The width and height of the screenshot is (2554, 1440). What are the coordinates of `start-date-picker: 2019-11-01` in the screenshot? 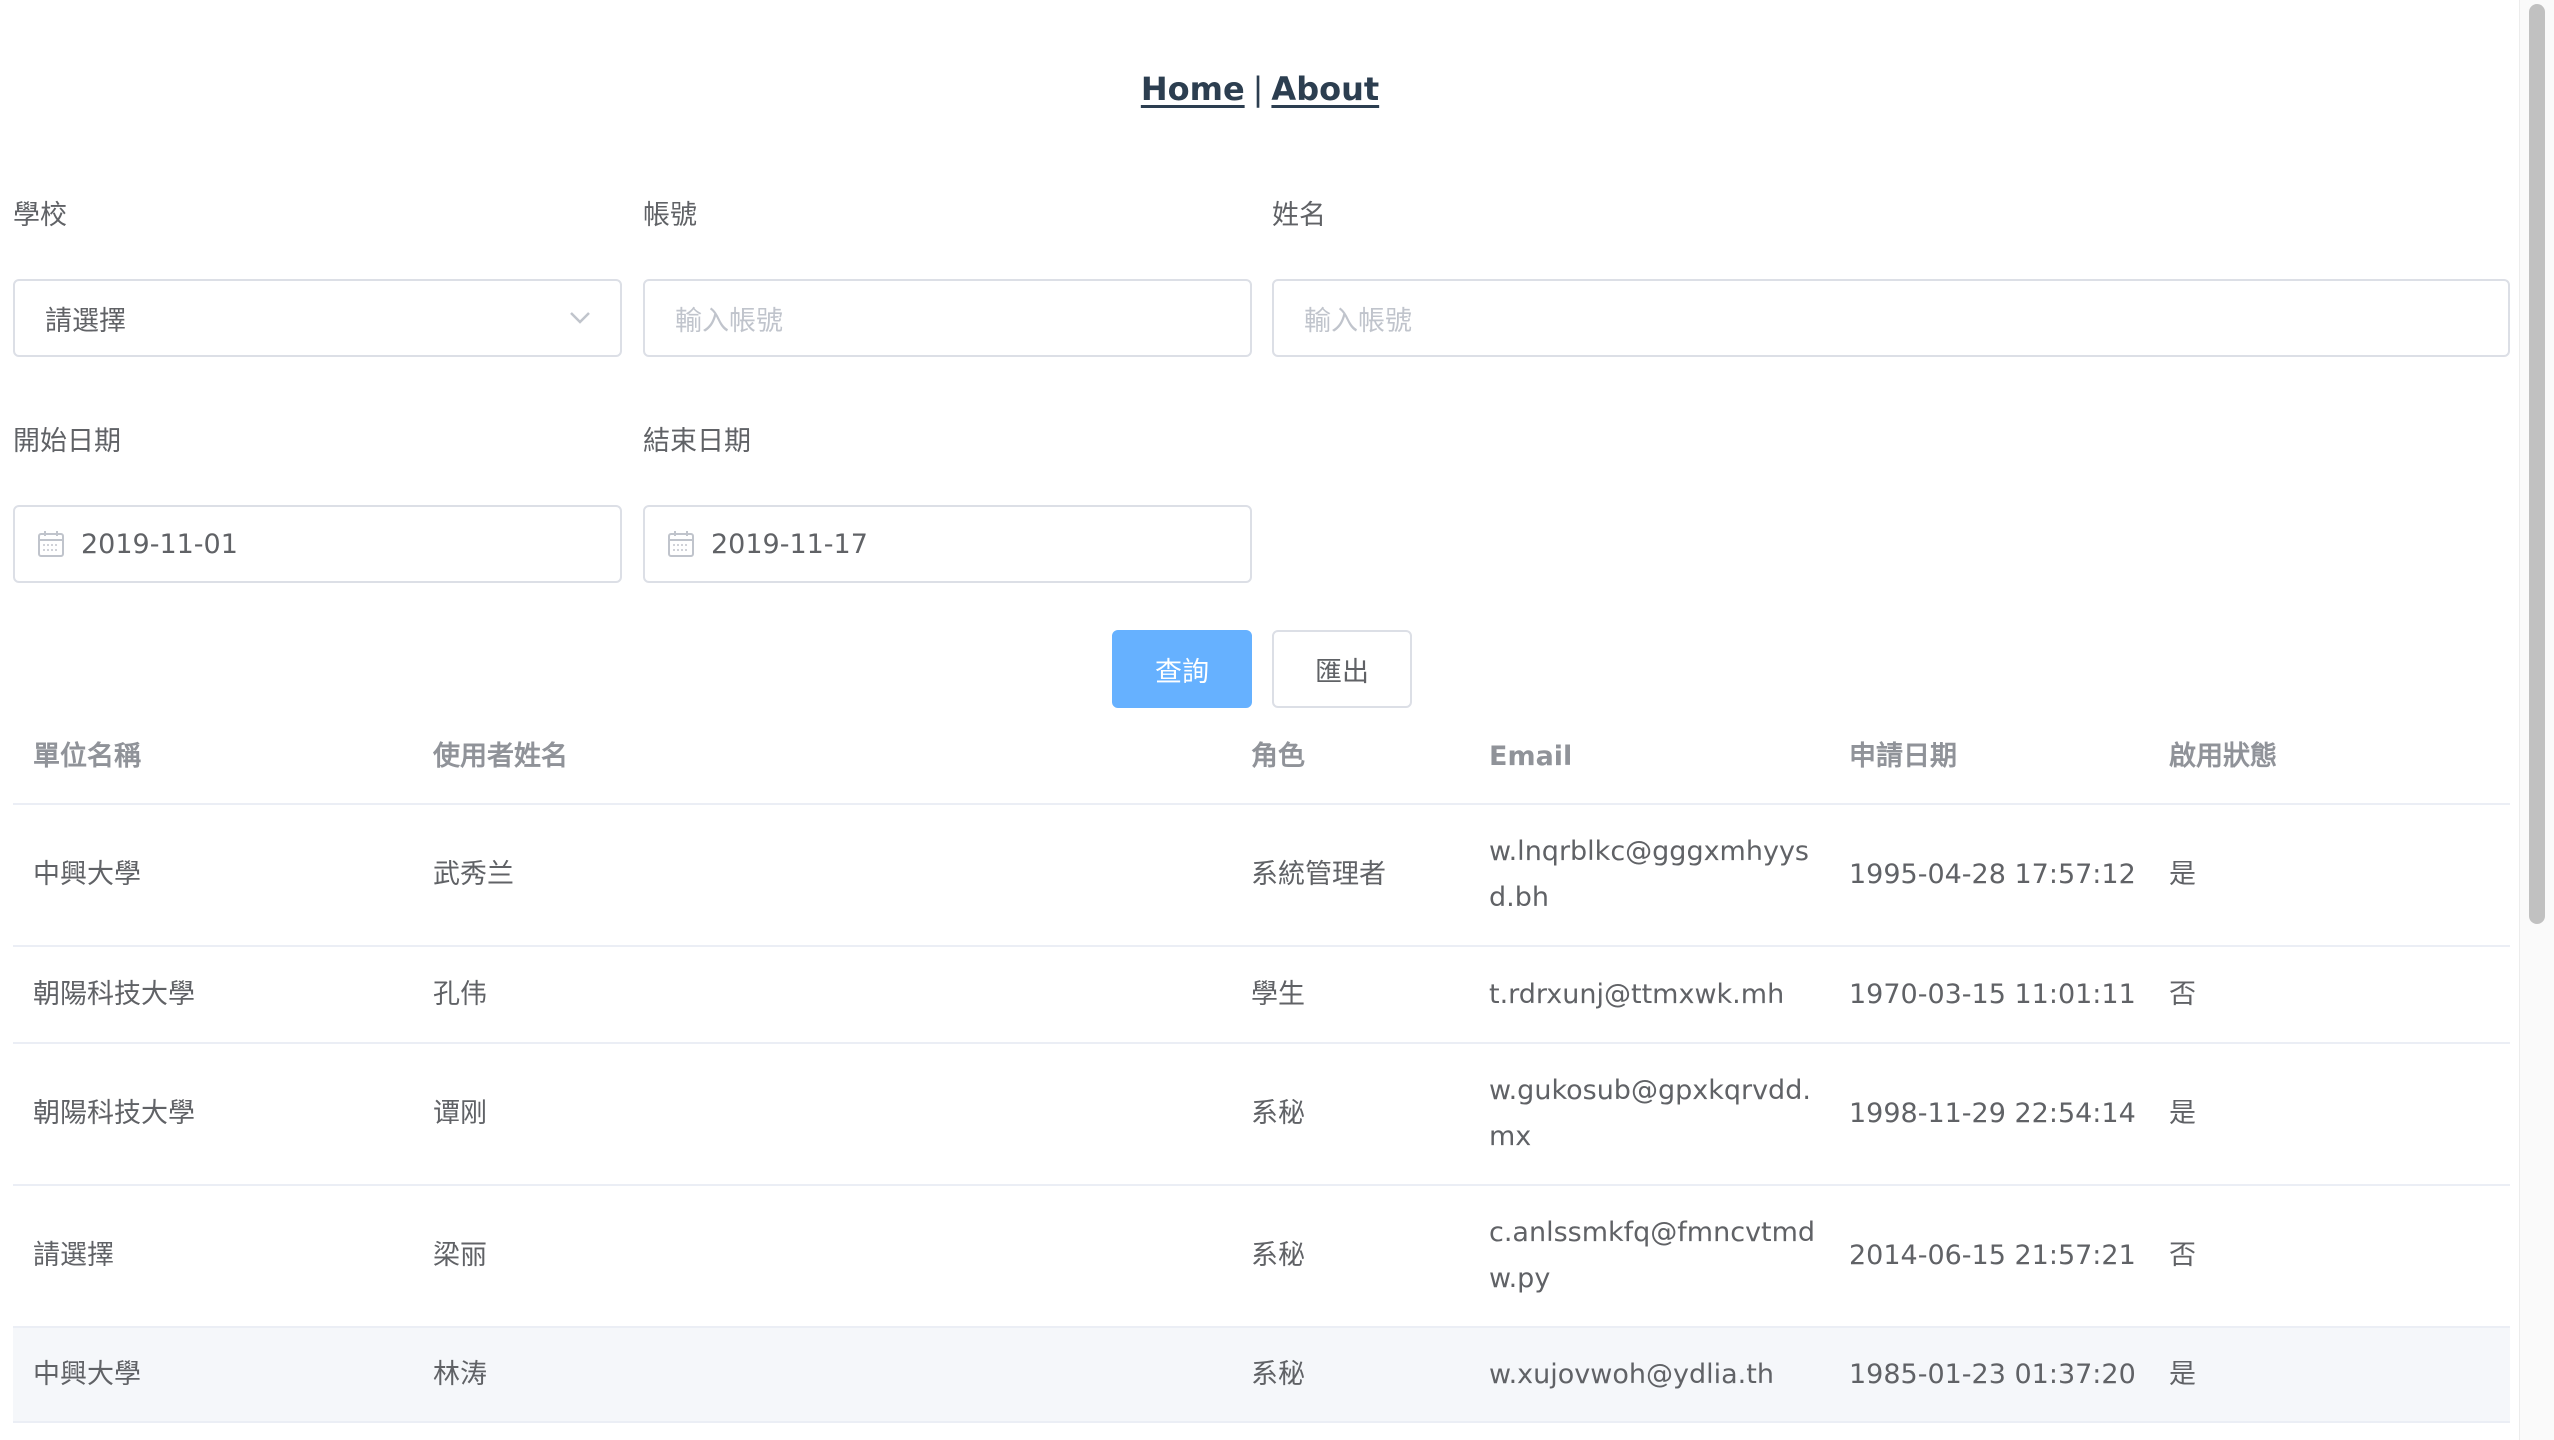 It's located at (317, 544).